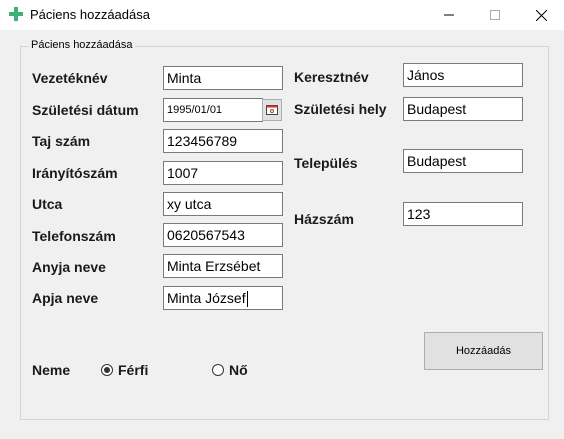  What do you see at coordinates (238, 370) in the screenshot?
I see `radio-no-label: Nő` at bounding box center [238, 370].